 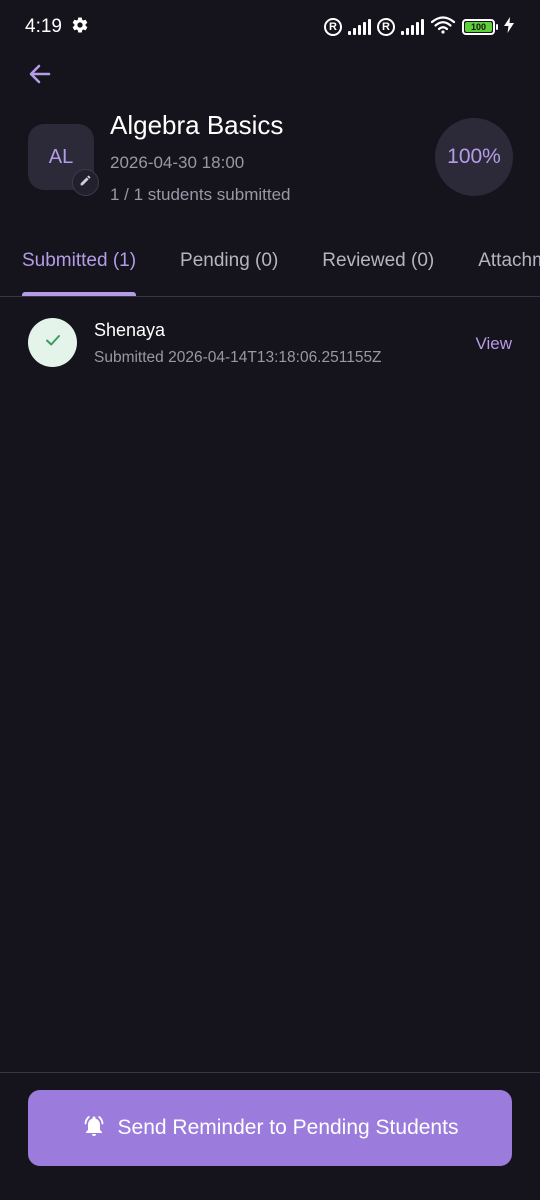 I want to click on tab-attachments: Attachments, so click(x=498, y=266).